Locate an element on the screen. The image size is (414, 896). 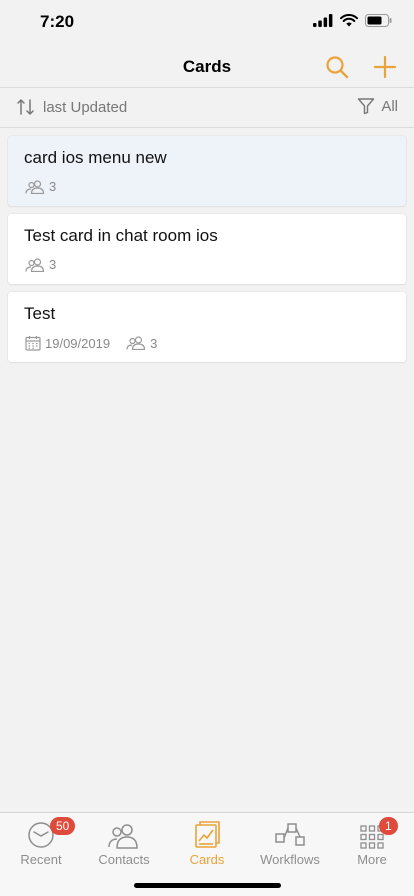
tab-label: Recent is located at coordinates (41, 859).